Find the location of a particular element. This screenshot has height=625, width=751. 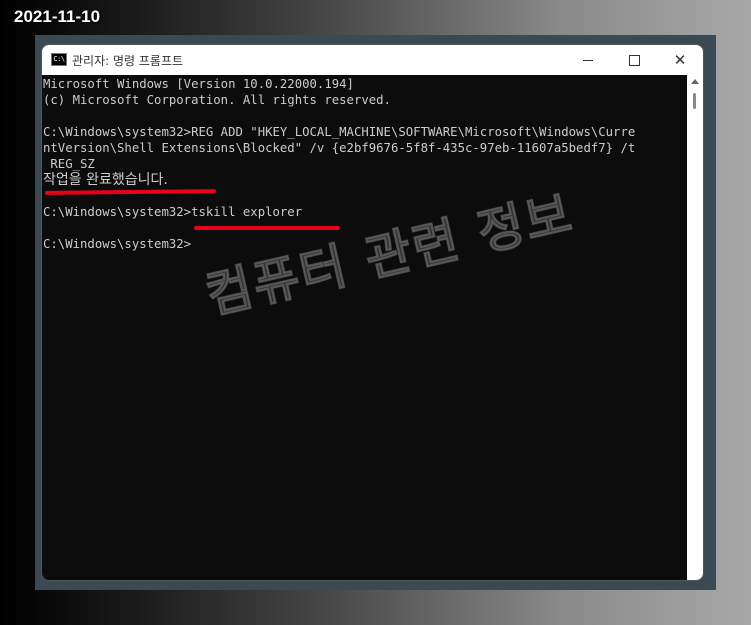

minimize-button is located at coordinates (588, 60).